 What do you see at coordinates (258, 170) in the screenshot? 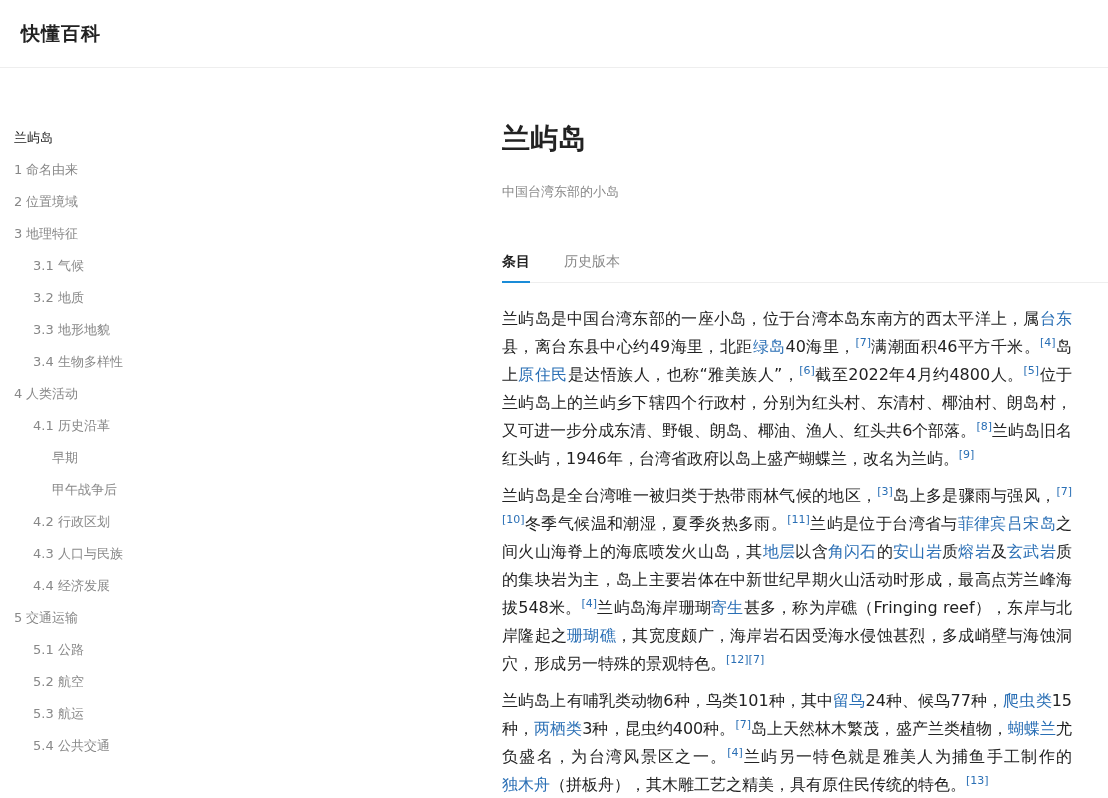
I see `toc-item: 1 命名由来` at bounding box center [258, 170].